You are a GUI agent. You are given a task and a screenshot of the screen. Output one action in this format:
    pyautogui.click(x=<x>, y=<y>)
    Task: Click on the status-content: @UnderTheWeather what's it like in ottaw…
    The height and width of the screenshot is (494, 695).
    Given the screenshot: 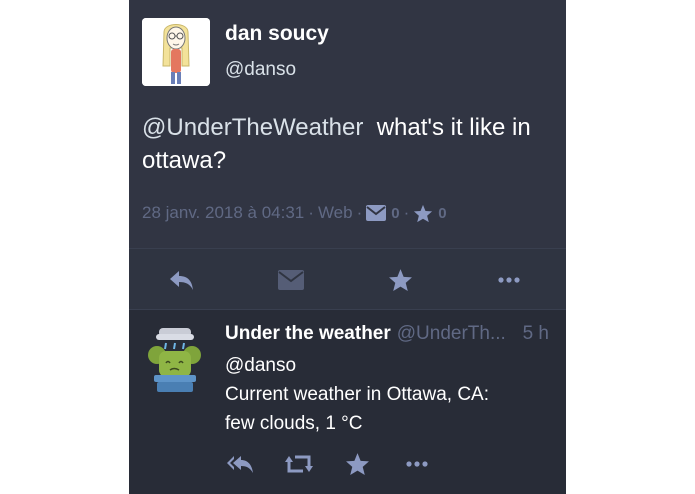 What is the action you would take?
    pyautogui.click(x=347, y=144)
    